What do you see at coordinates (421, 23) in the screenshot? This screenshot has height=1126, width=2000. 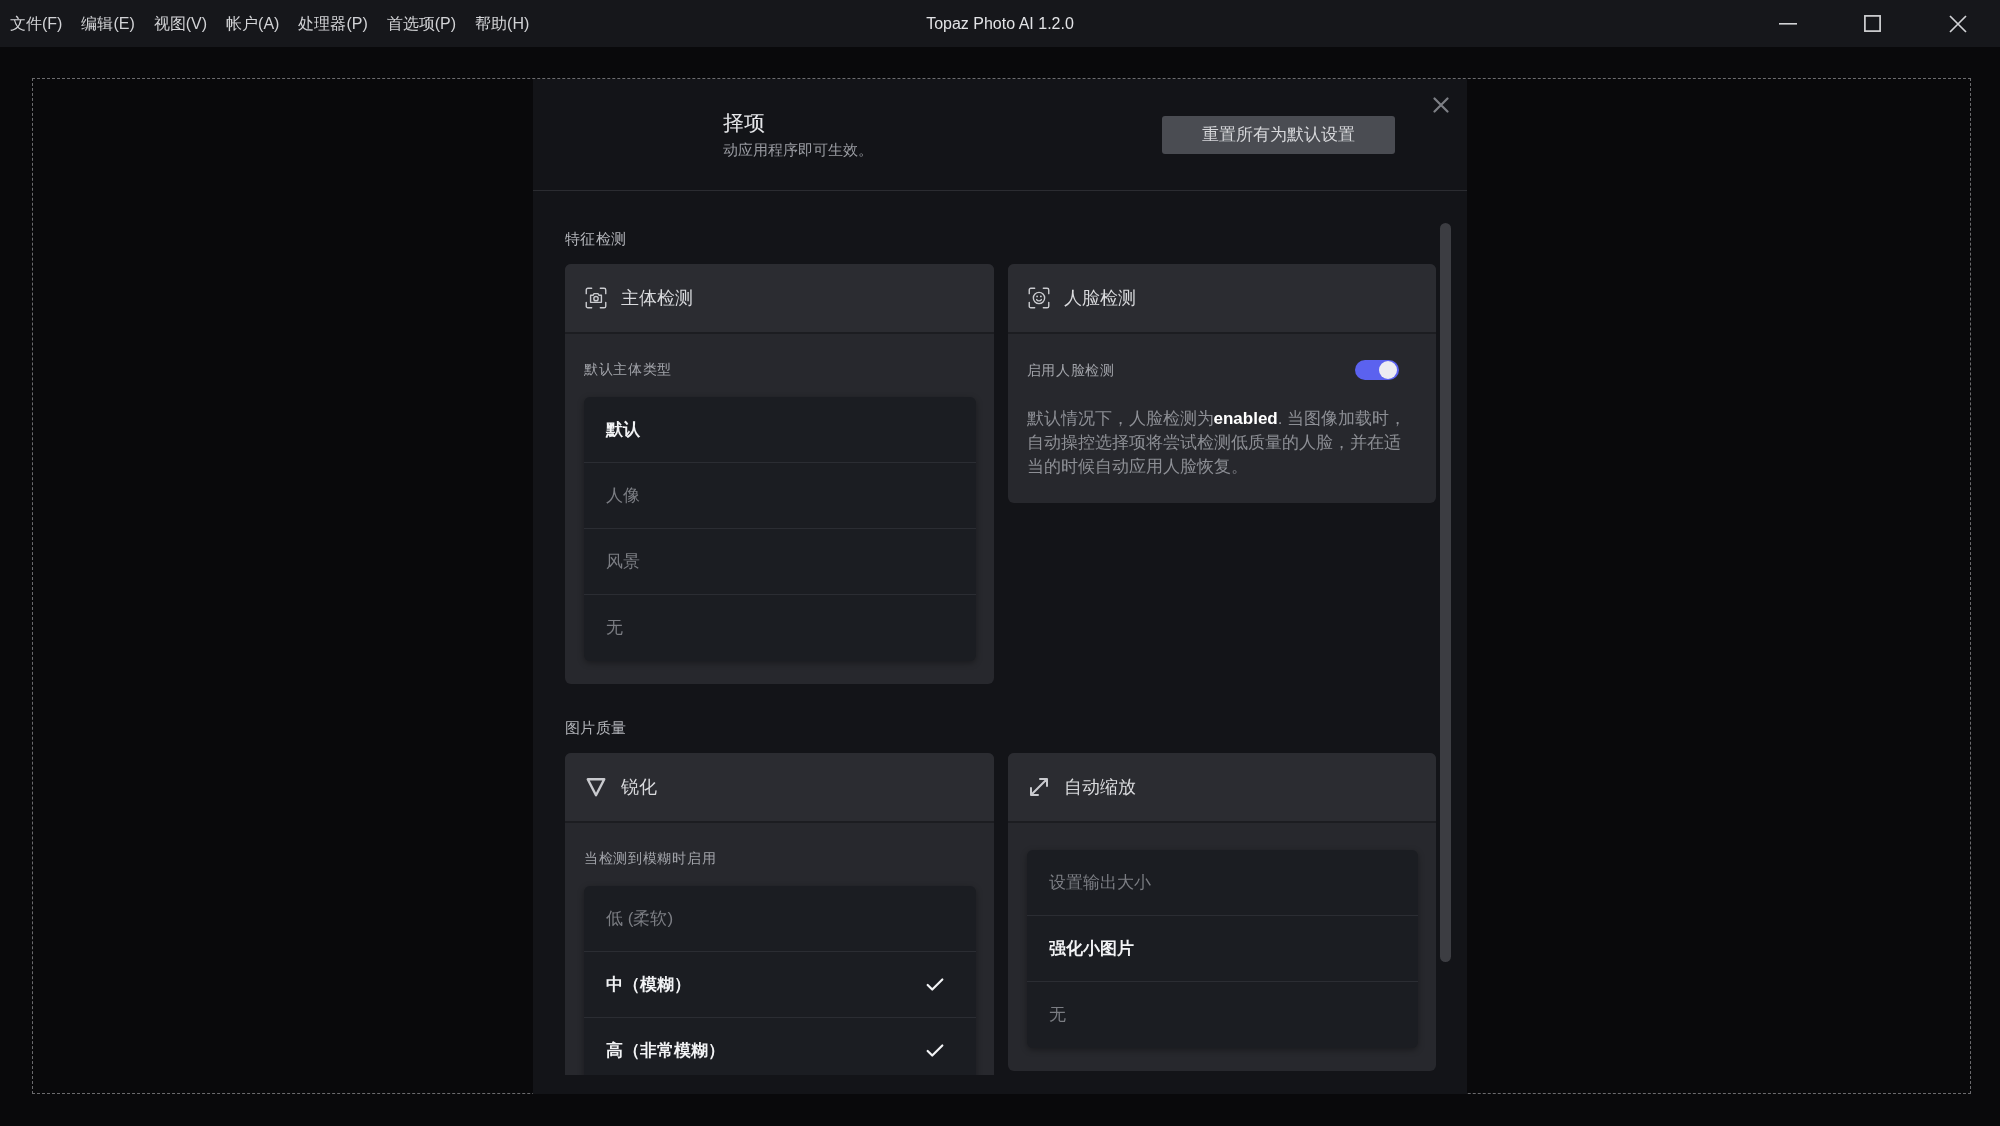 I see `menu-item: 首选项(P)` at bounding box center [421, 23].